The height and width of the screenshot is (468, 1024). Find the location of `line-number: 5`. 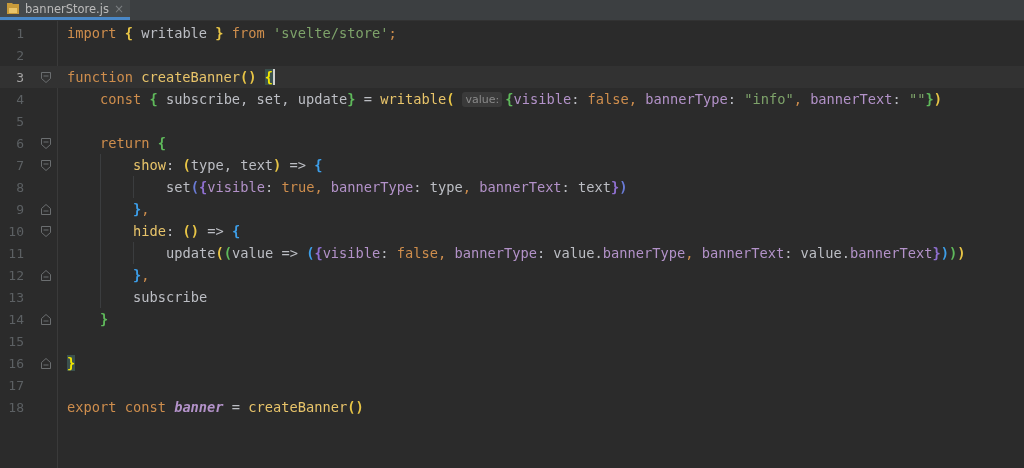

line-number: 5 is located at coordinates (19, 121).